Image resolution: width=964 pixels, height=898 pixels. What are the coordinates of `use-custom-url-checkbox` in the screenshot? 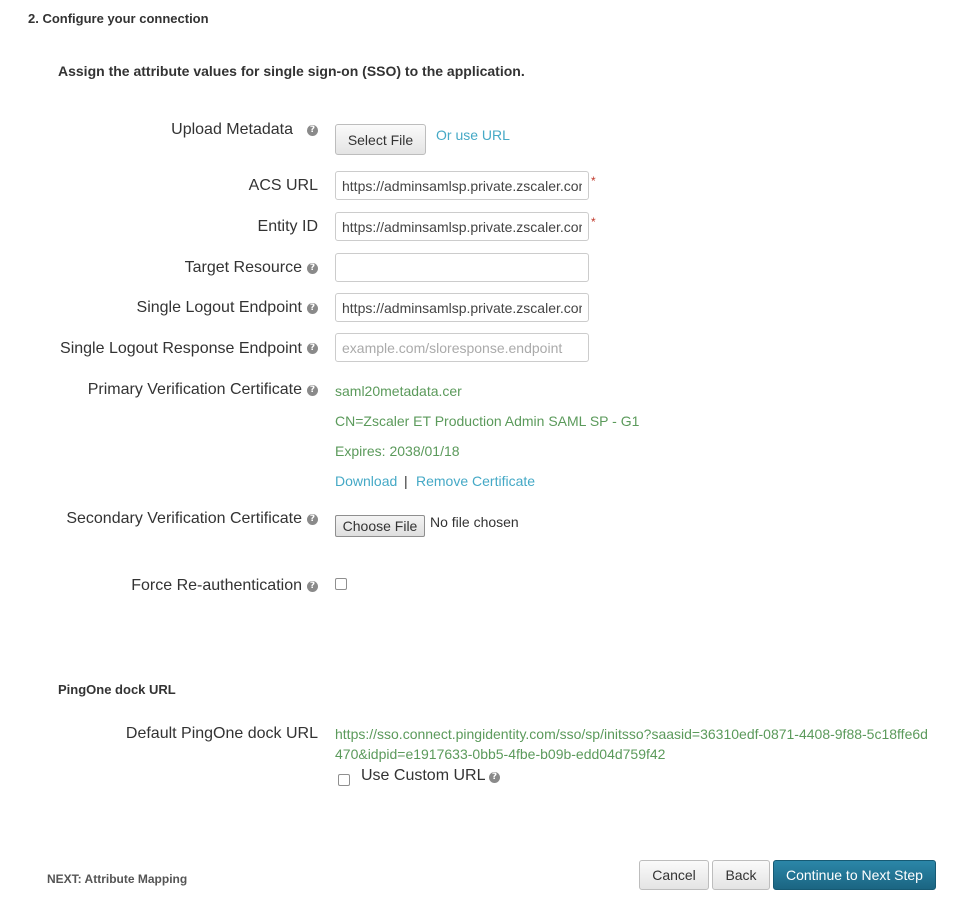 It's located at (344, 780).